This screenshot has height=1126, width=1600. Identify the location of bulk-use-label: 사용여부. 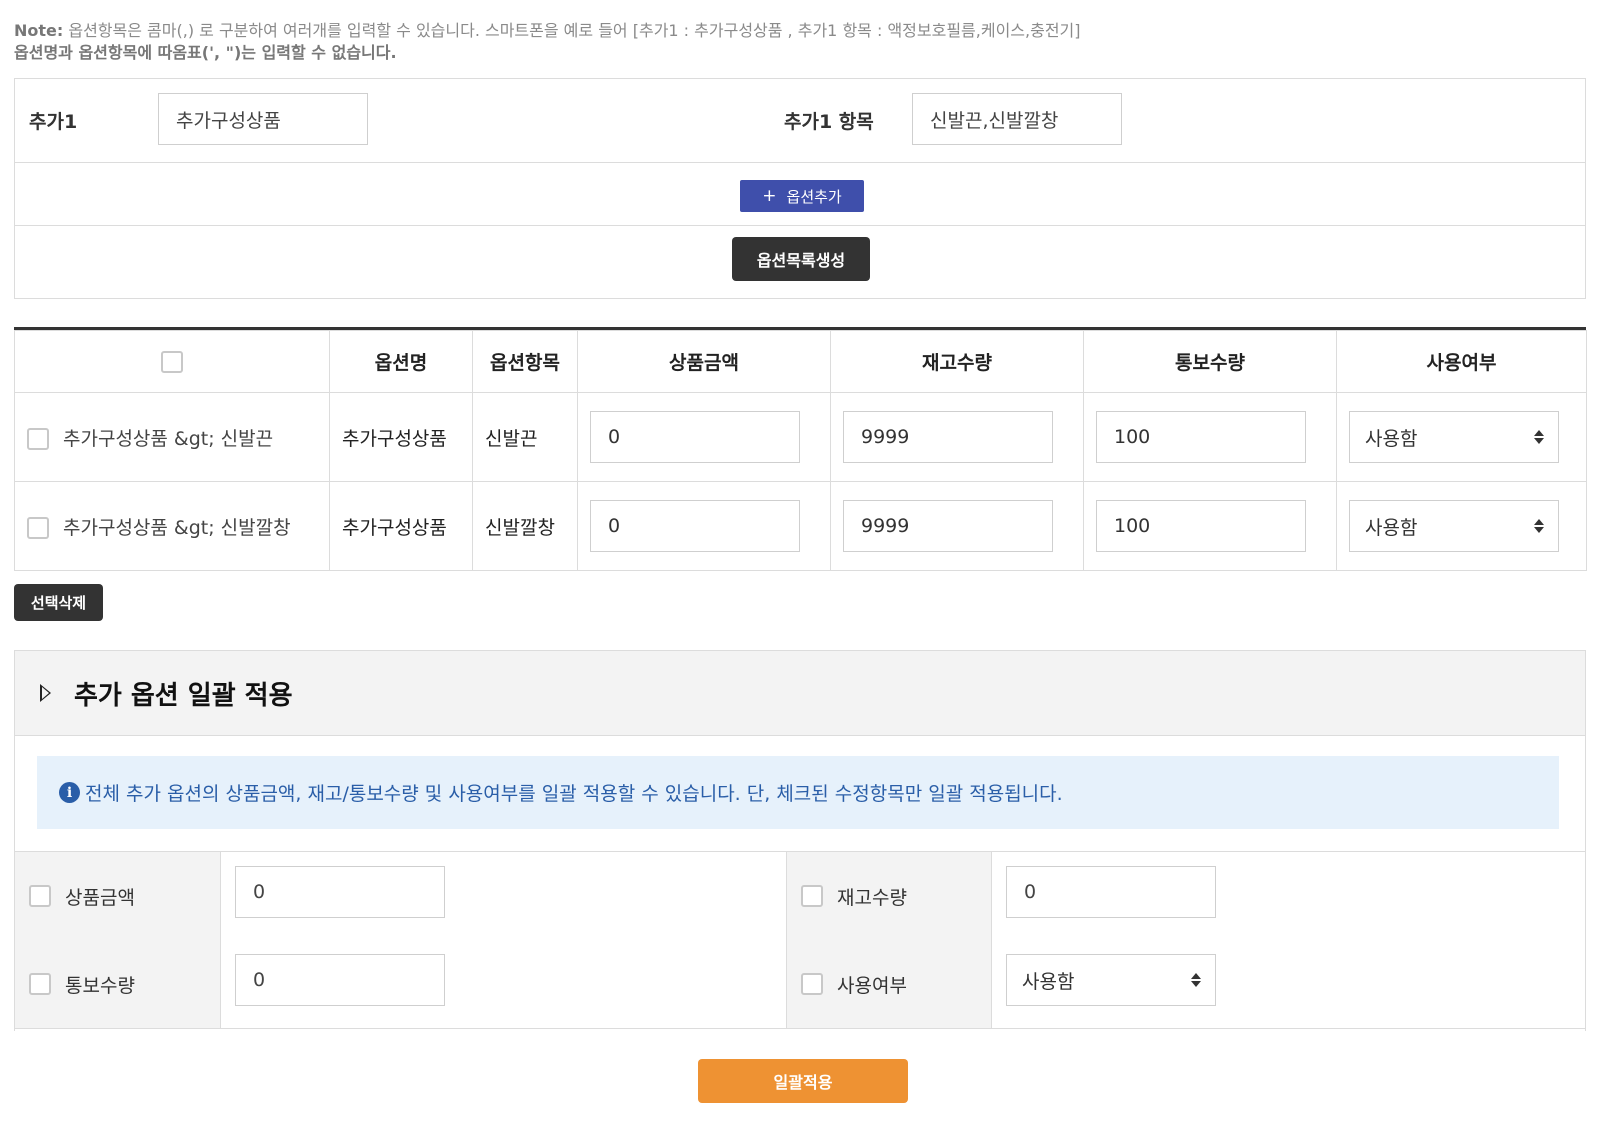
(872, 985).